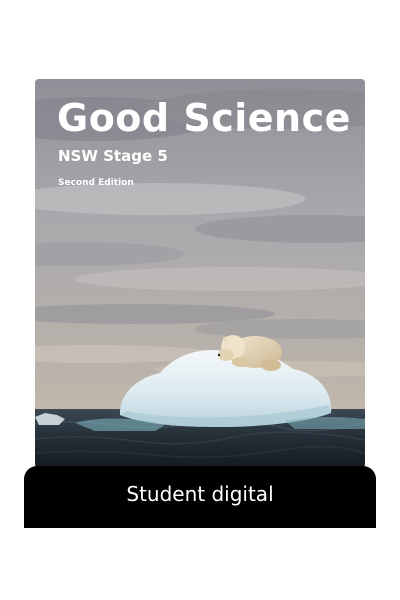 The width and height of the screenshot is (400, 600). I want to click on book-subtitle: NSW Stage 5, so click(113, 156).